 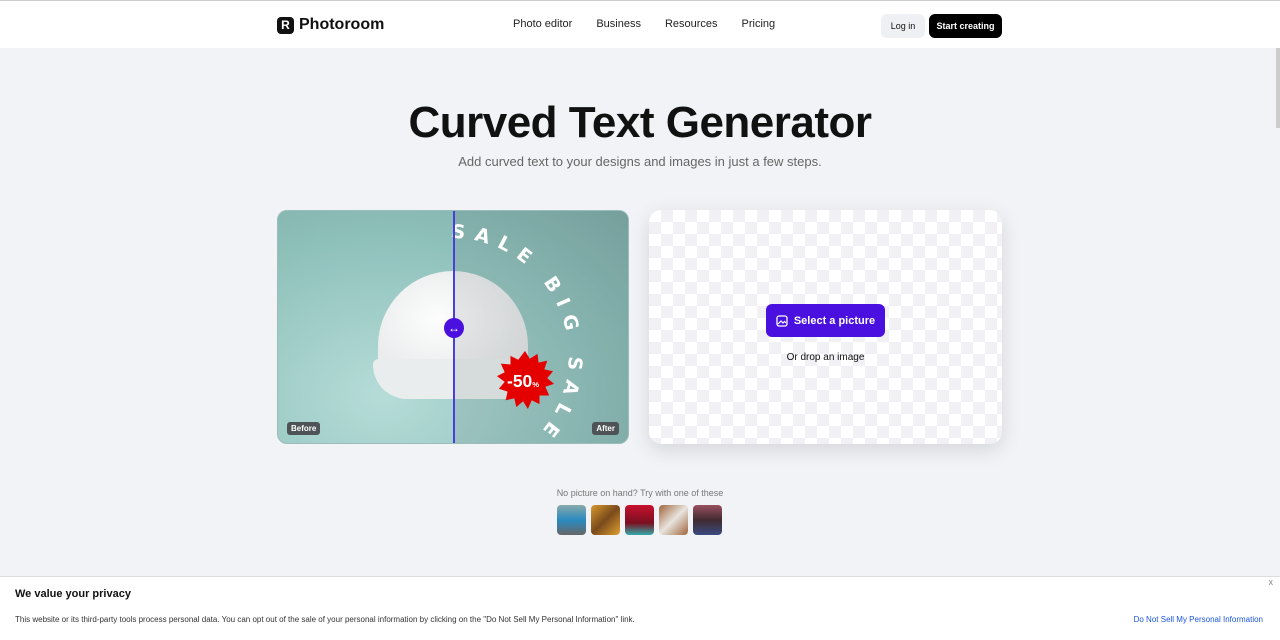 I want to click on privacy-title: We value your privacy, so click(x=73, y=594).